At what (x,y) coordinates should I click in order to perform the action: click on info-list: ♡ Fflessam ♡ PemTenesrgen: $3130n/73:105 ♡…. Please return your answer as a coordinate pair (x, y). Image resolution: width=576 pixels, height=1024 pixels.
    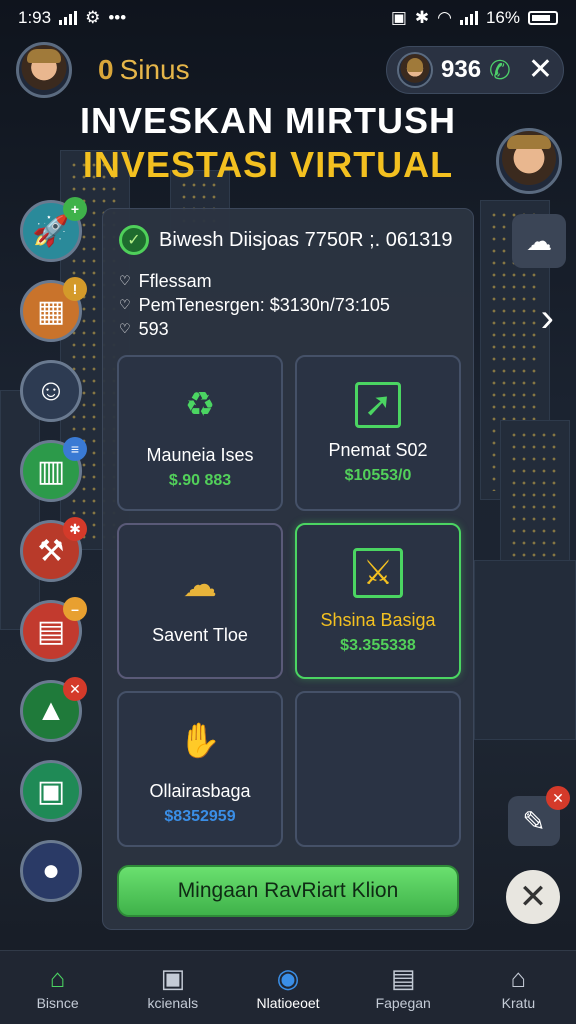
    Looking at the image, I should click on (288, 302).